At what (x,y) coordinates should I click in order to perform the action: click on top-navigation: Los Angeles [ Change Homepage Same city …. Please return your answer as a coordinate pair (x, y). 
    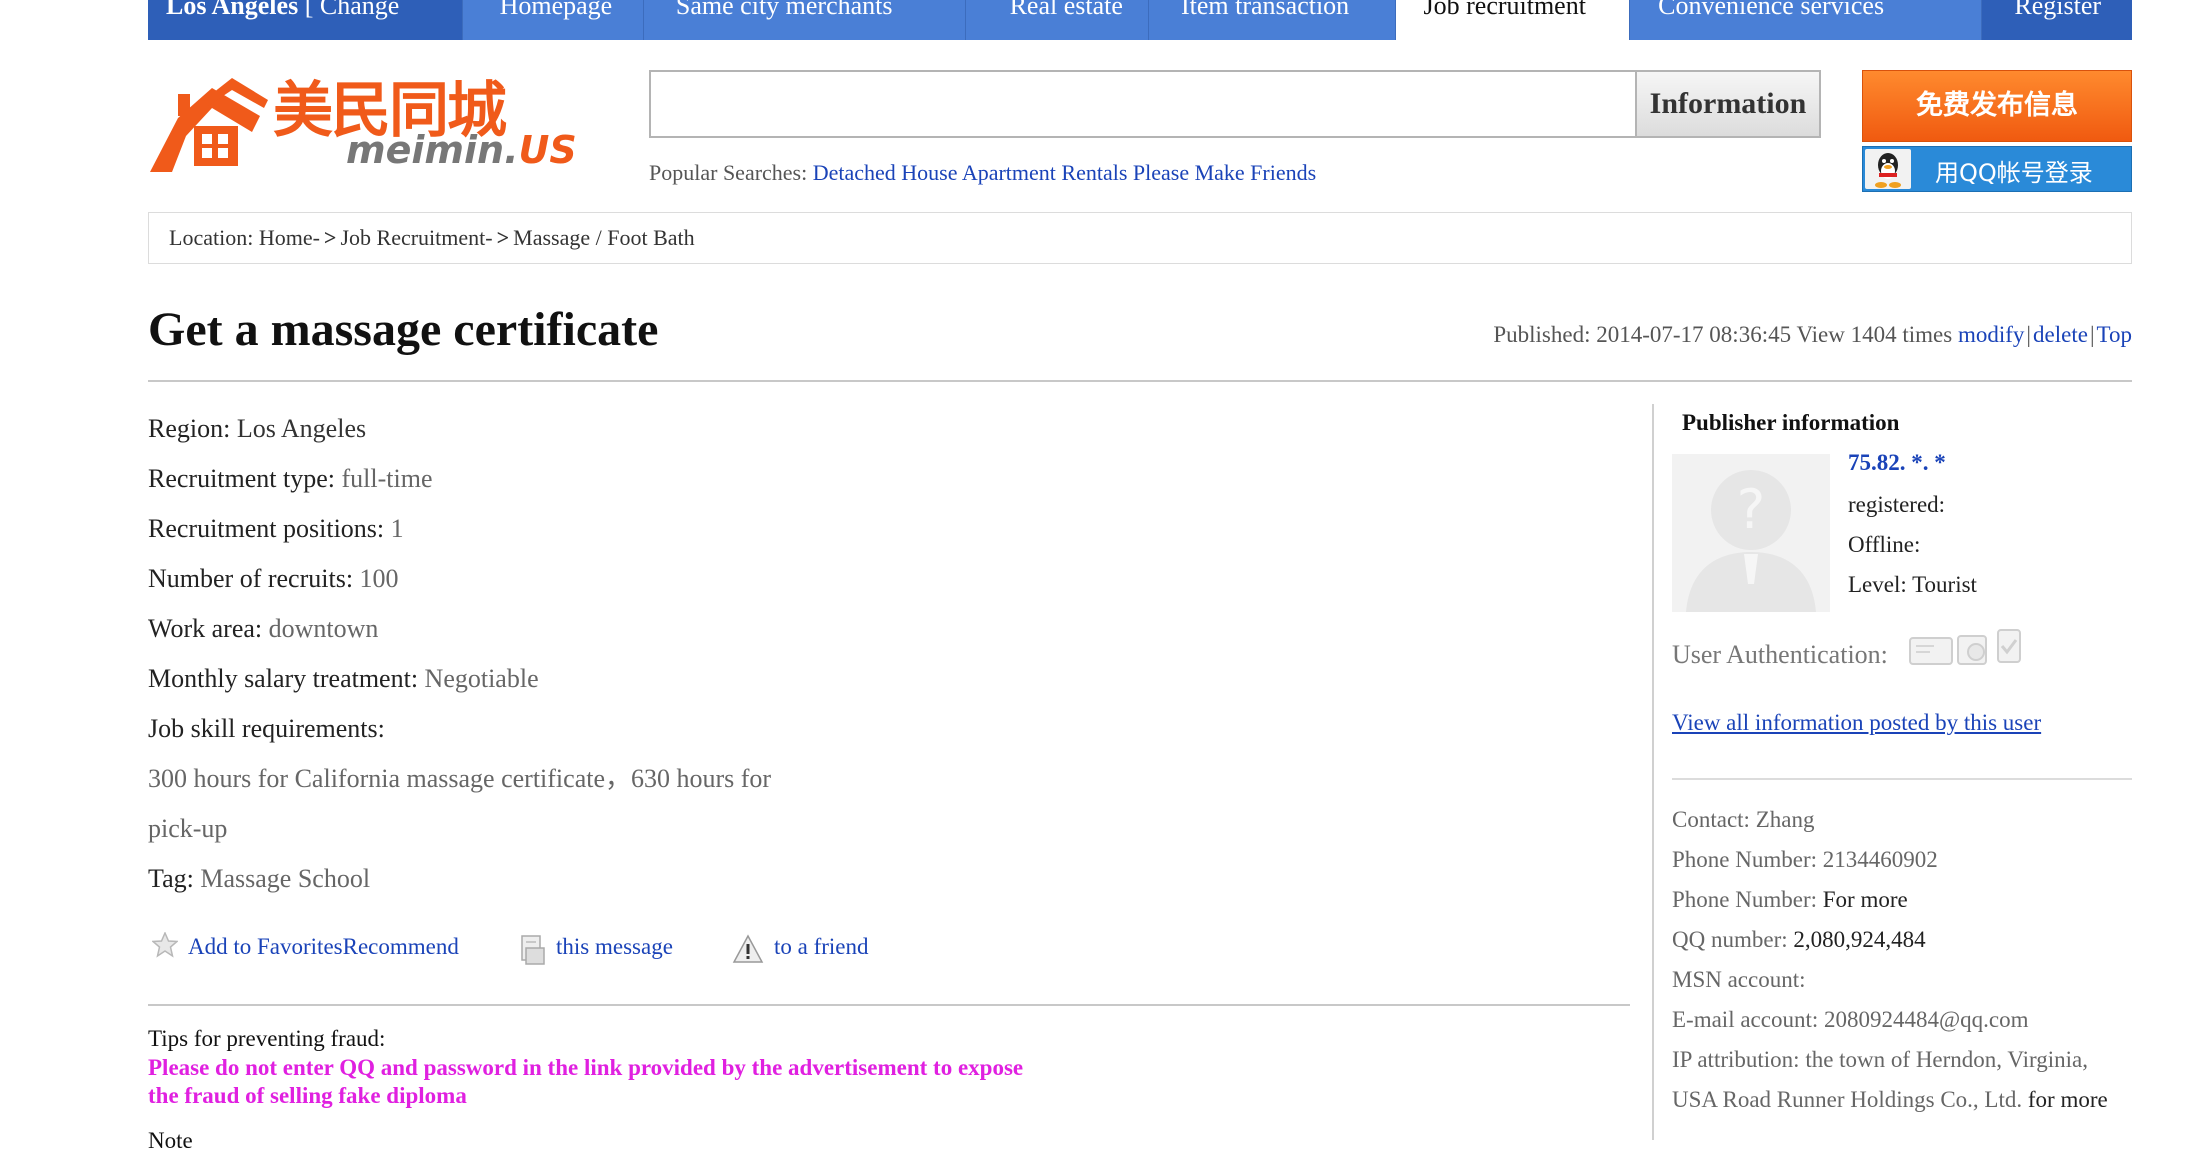
    Looking at the image, I should click on (1140, 20).